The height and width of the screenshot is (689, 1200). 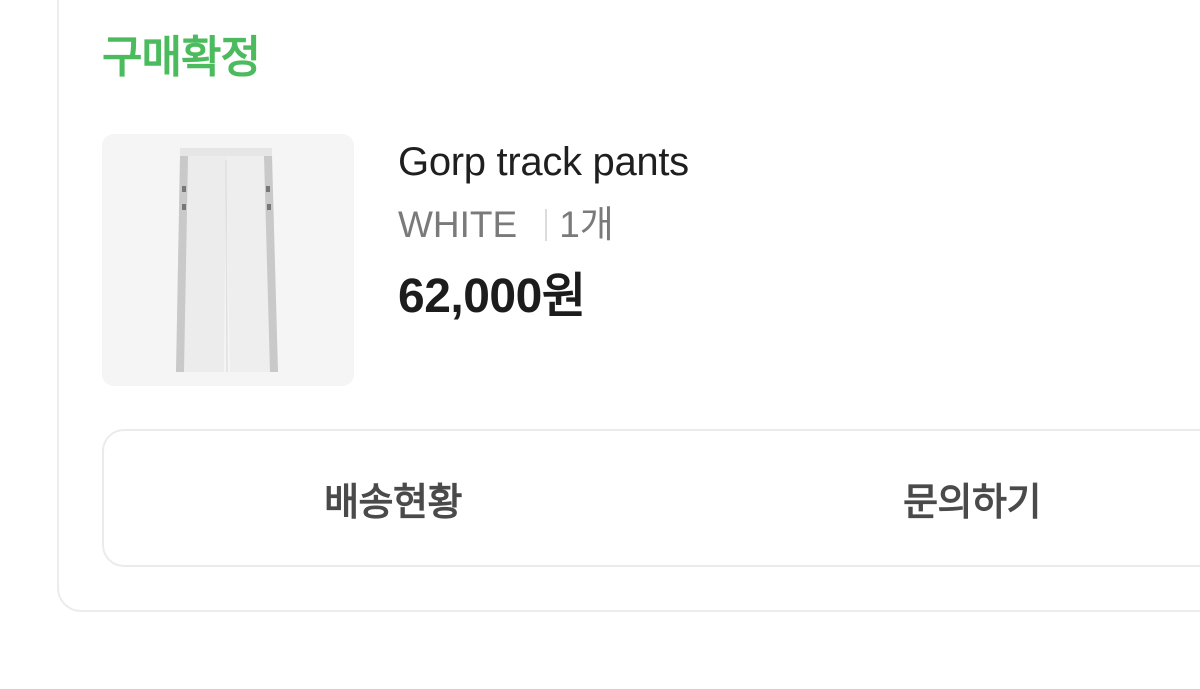 I want to click on product-thumbnail, so click(x=228, y=260).